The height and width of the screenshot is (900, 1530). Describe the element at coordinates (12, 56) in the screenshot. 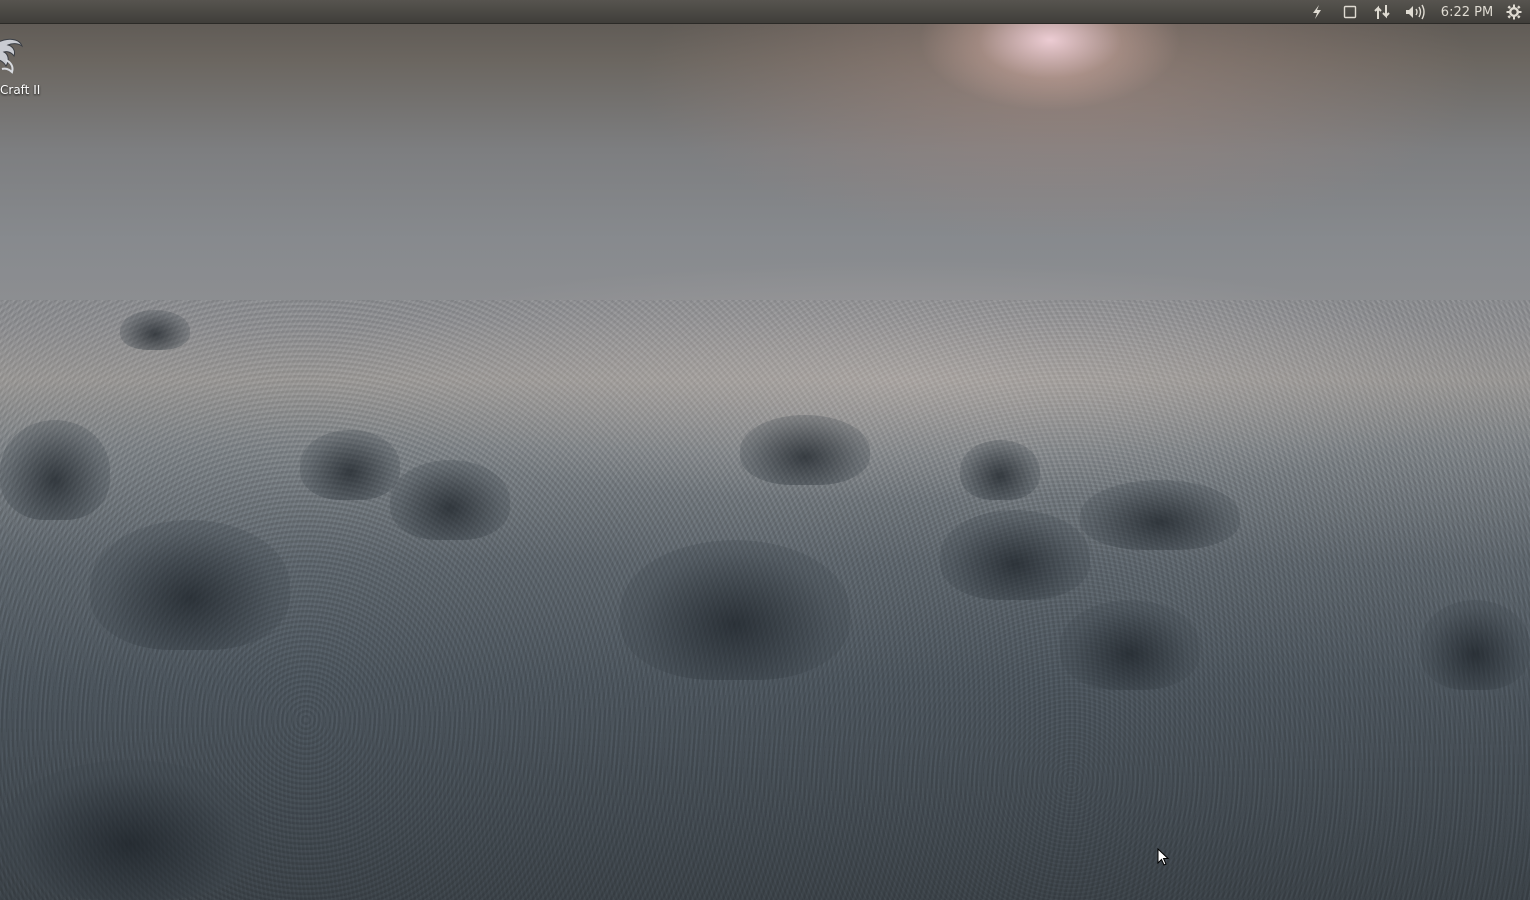

I see `starcraft-logo-icon` at that location.